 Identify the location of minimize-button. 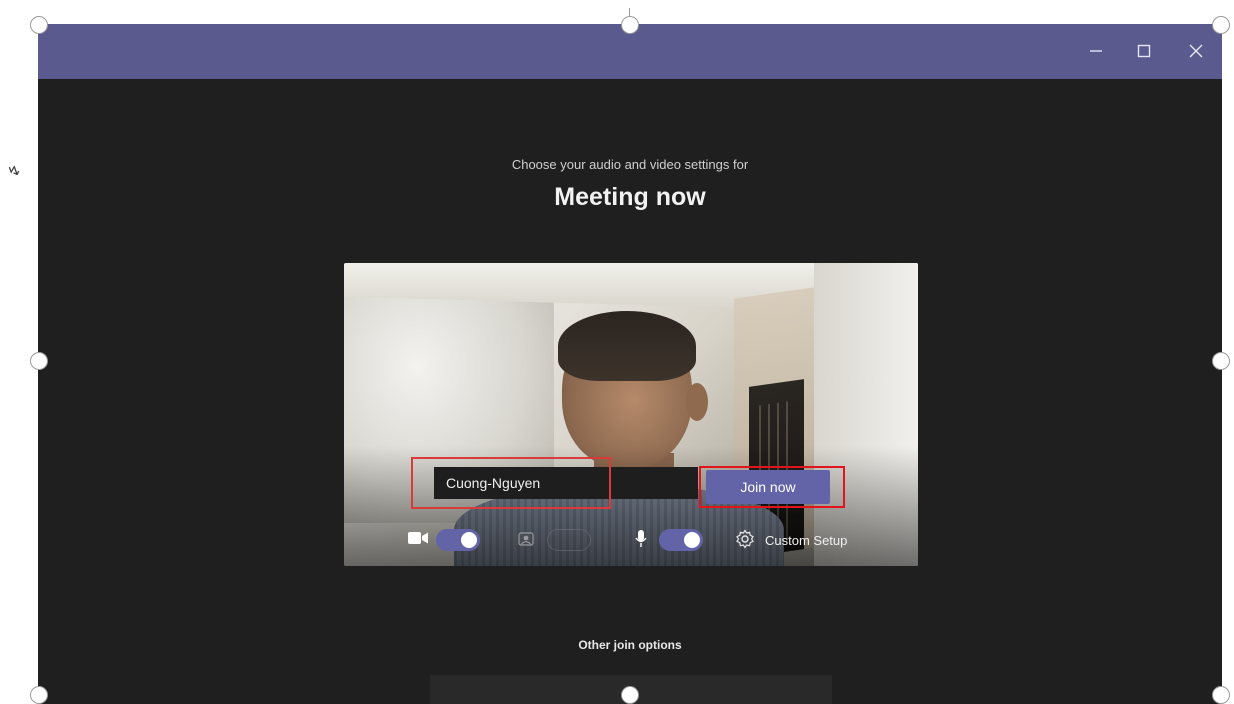
(1096, 51).